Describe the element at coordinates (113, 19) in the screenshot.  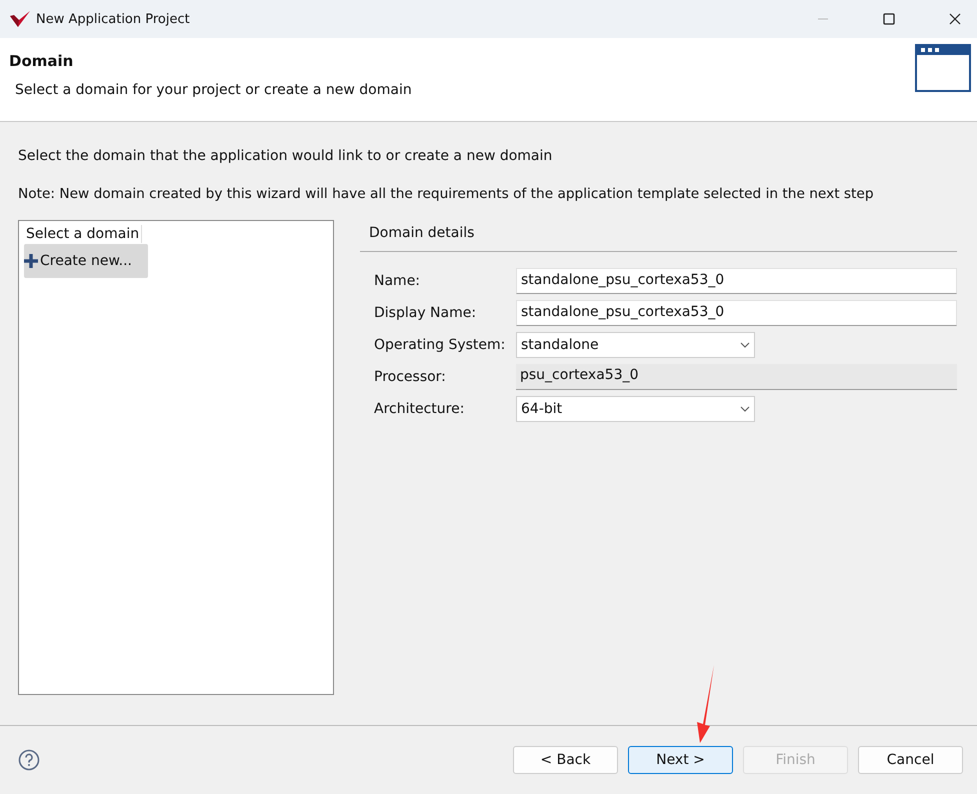
I see `window-title: New Application Project` at that location.